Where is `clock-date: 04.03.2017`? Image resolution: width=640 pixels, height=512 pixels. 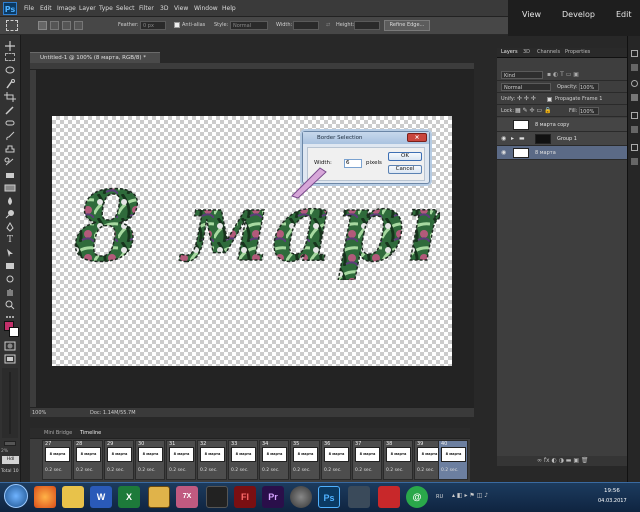 clock-date: 04.03.2017 is located at coordinates (612, 501).